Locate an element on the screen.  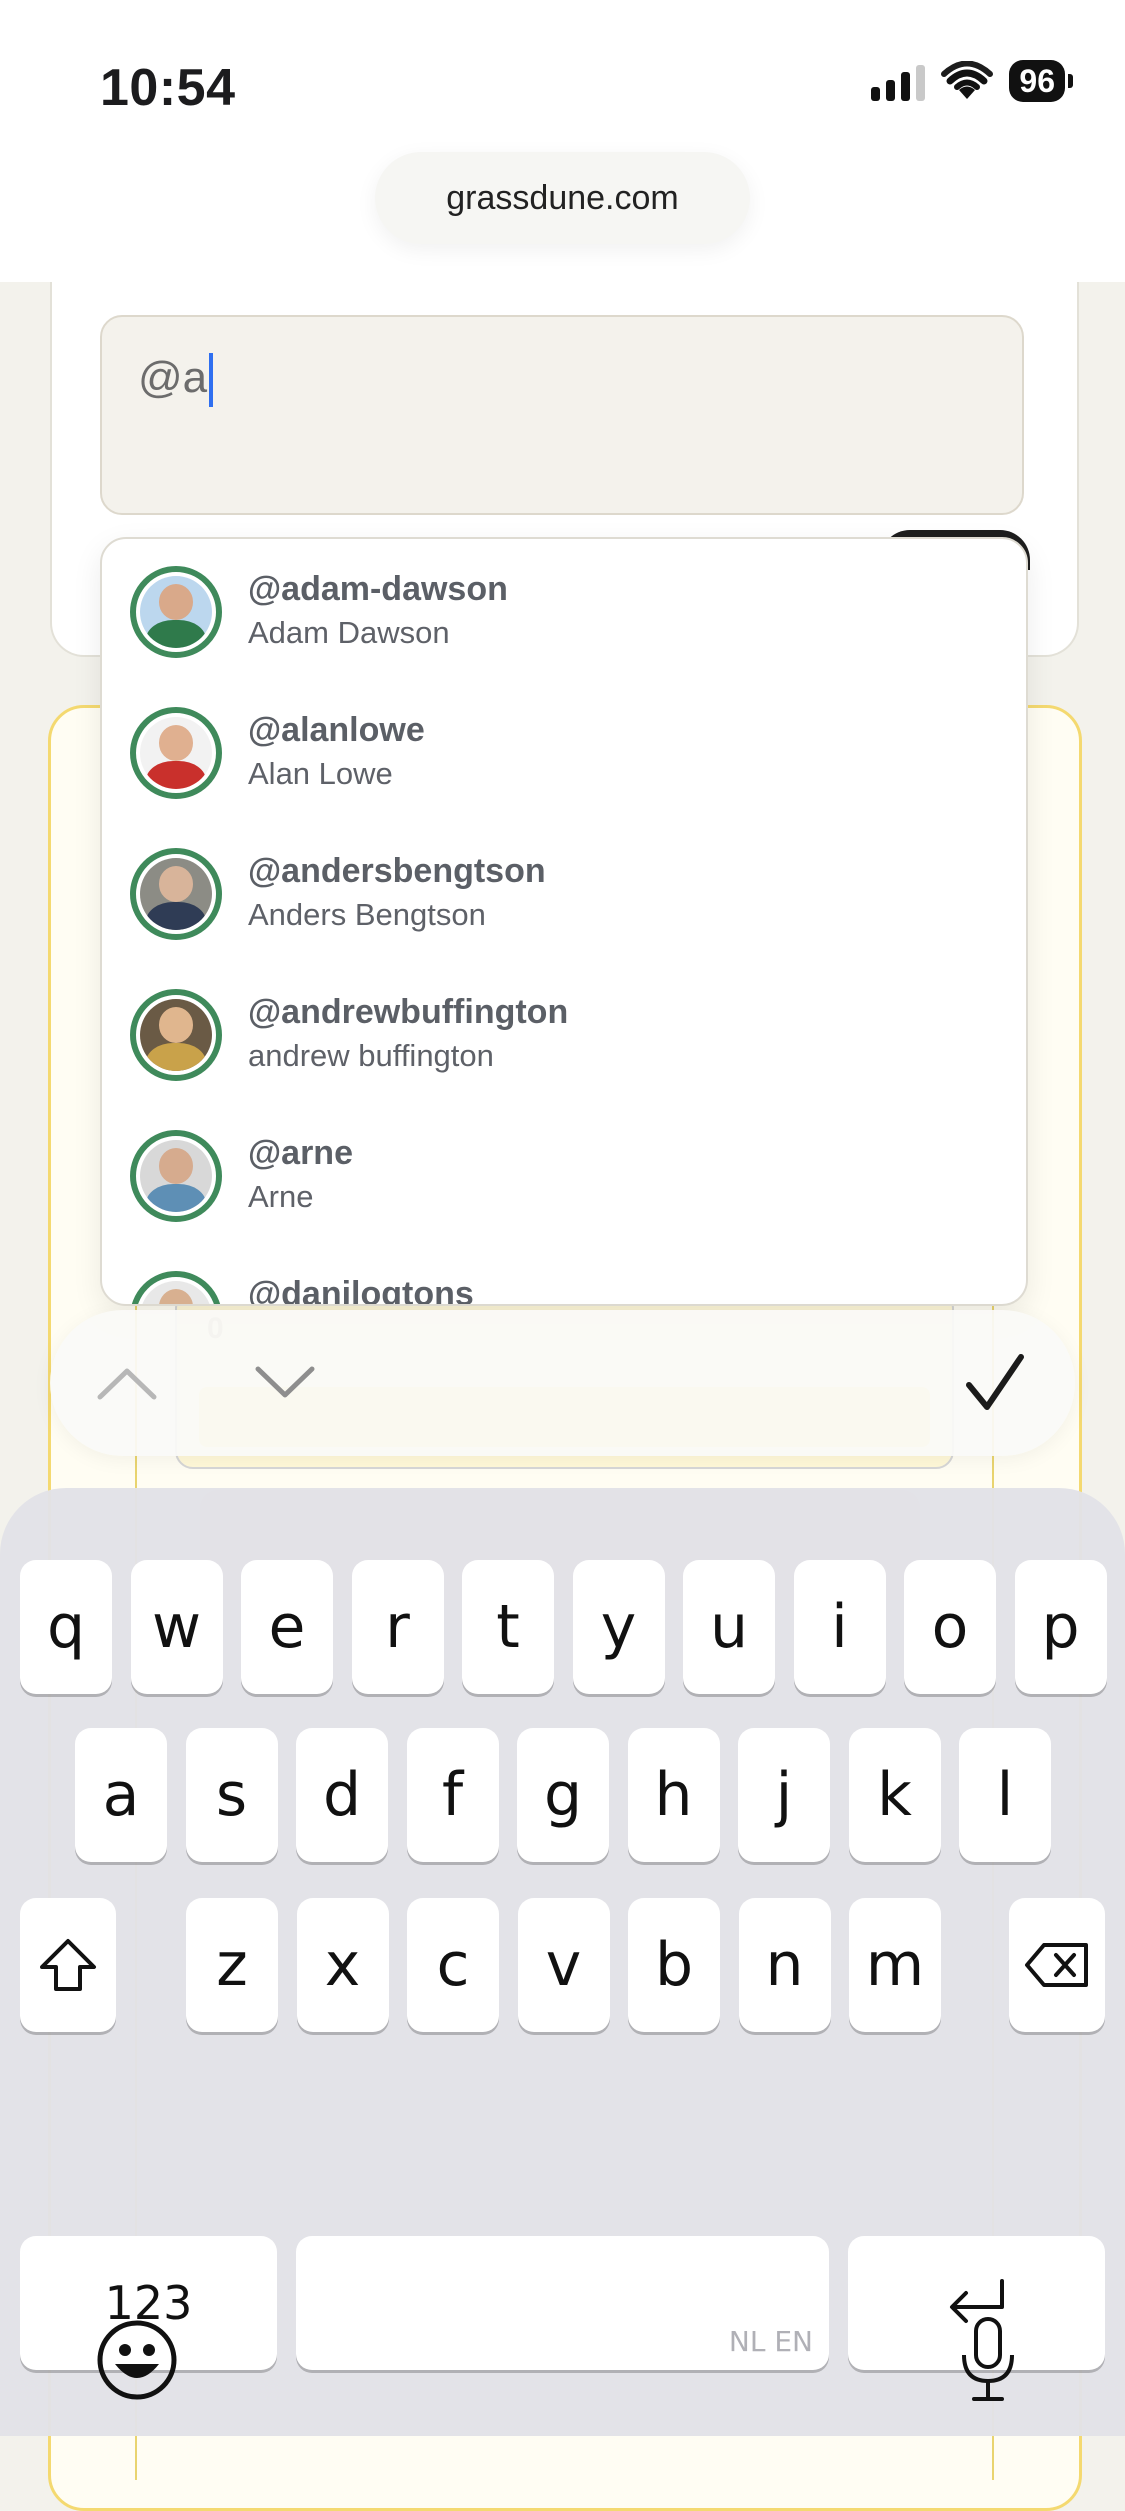
key-t: t is located at coordinates (508, 1627).